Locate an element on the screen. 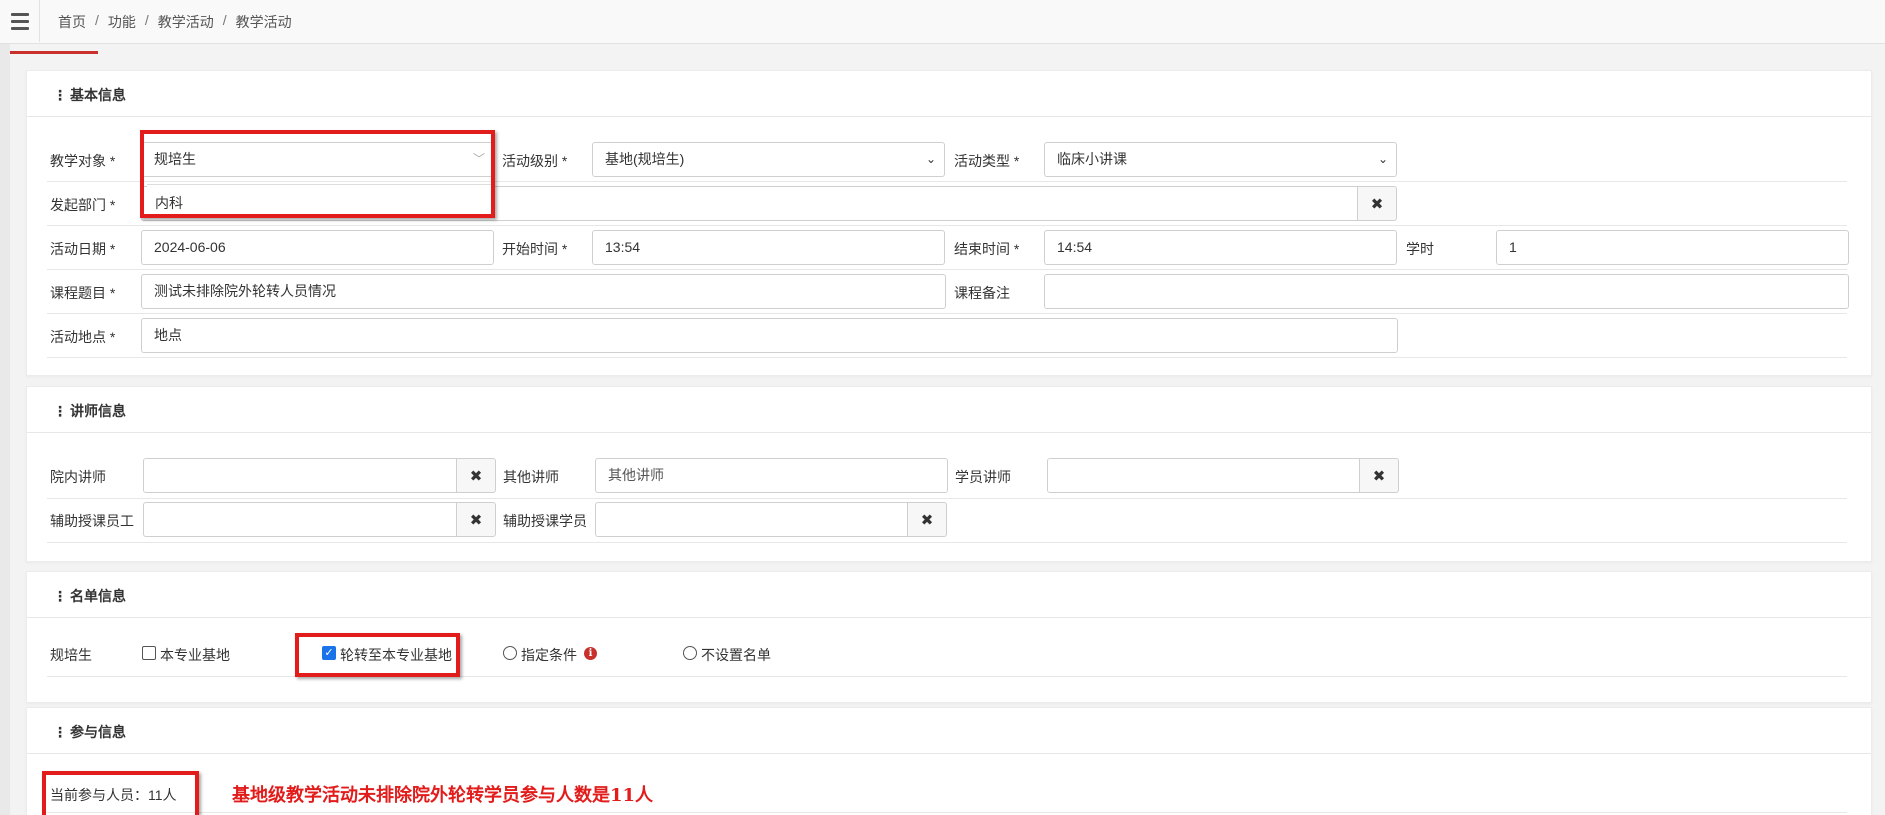 Image resolution: width=1885 pixels, height=815 pixels. roster-row-label: 规培生 is located at coordinates (71, 655).